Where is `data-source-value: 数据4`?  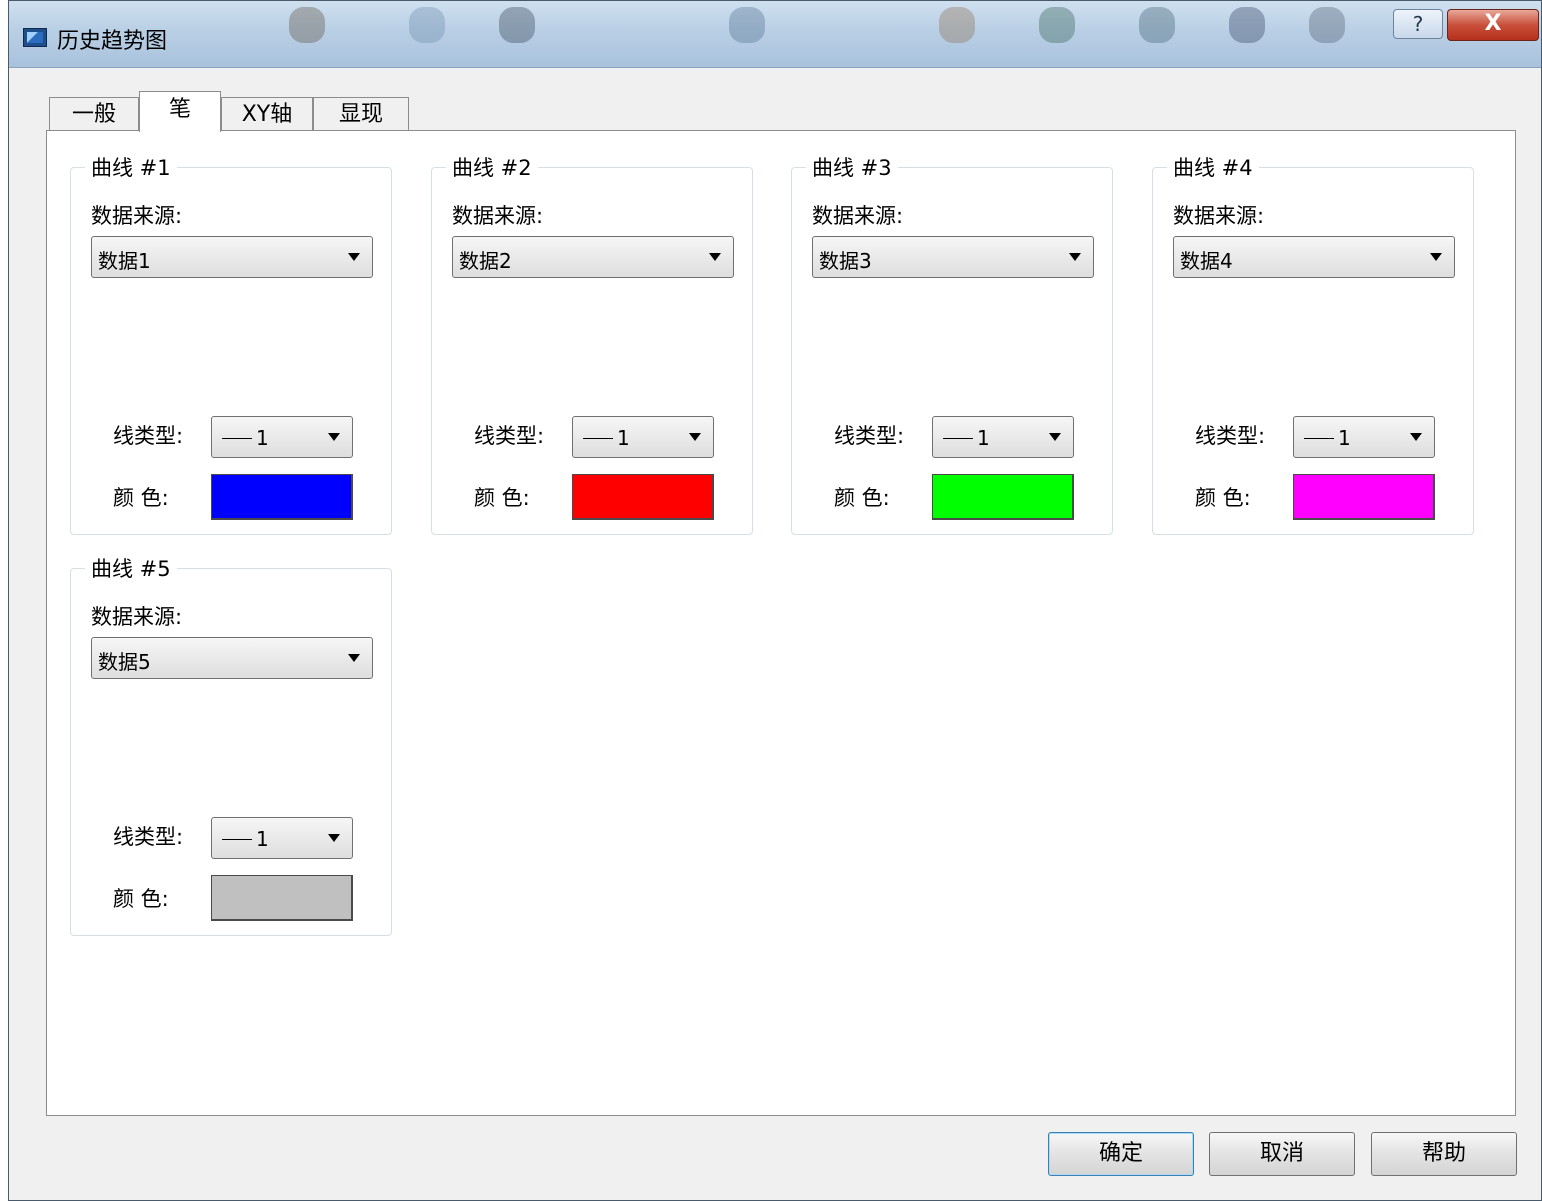
data-source-value: 数据4 is located at coordinates (1206, 261).